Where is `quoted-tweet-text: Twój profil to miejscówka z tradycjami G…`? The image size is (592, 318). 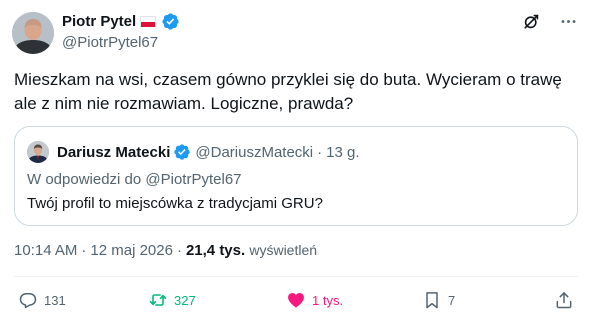 quoted-tweet-text: Twój profil to miejscówka z tradycjami G… is located at coordinates (175, 203).